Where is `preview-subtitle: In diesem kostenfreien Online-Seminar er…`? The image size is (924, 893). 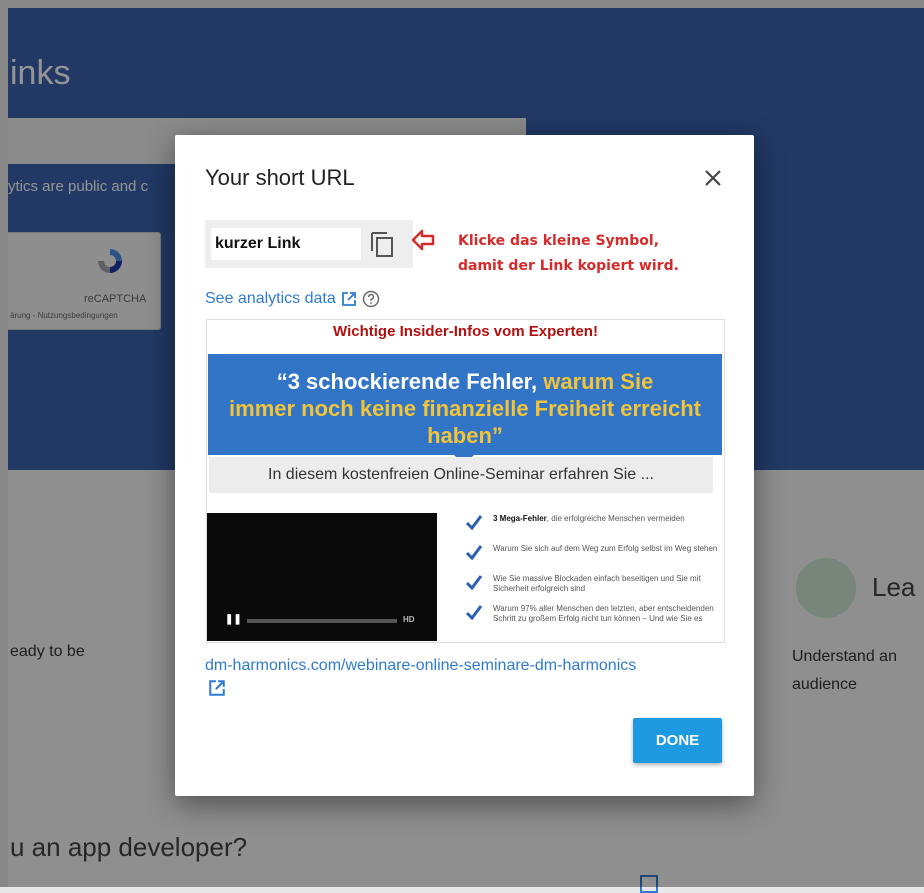
preview-subtitle: In diesem kostenfreien Online-Seminar er… is located at coordinates (461, 475).